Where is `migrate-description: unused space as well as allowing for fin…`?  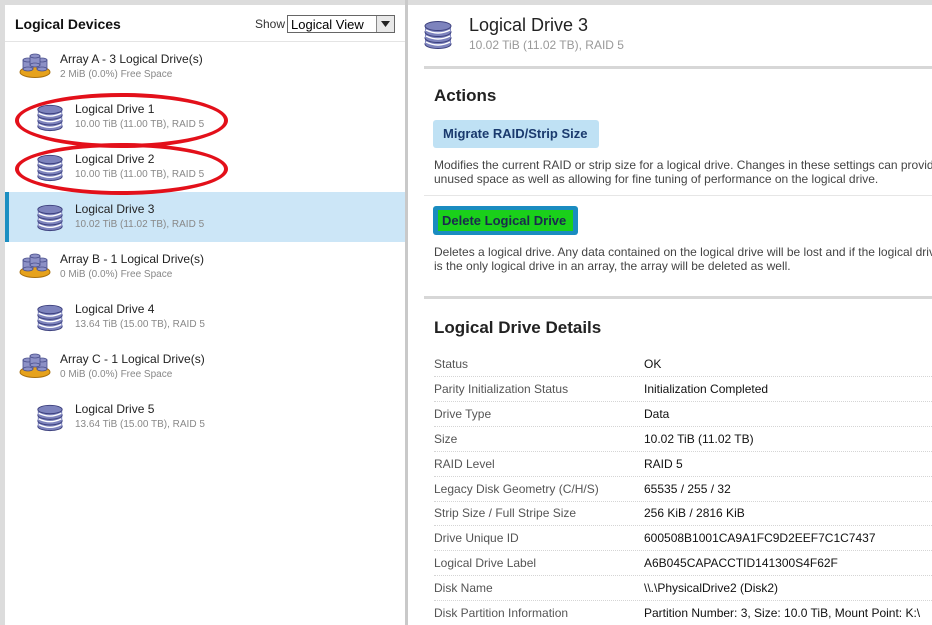 migrate-description: unused space as well as allowing for fin… is located at coordinates (656, 179).